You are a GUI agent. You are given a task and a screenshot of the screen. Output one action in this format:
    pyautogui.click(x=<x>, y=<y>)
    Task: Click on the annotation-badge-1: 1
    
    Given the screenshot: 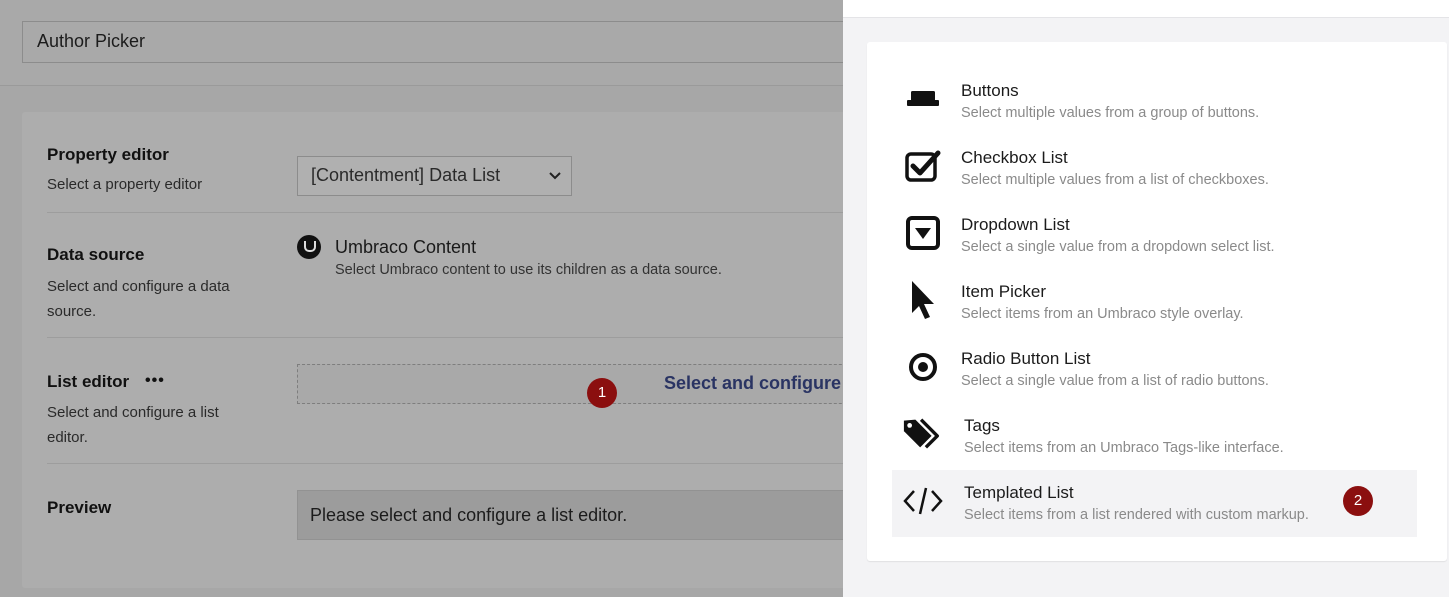 What is the action you would take?
    pyautogui.click(x=602, y=393)
    